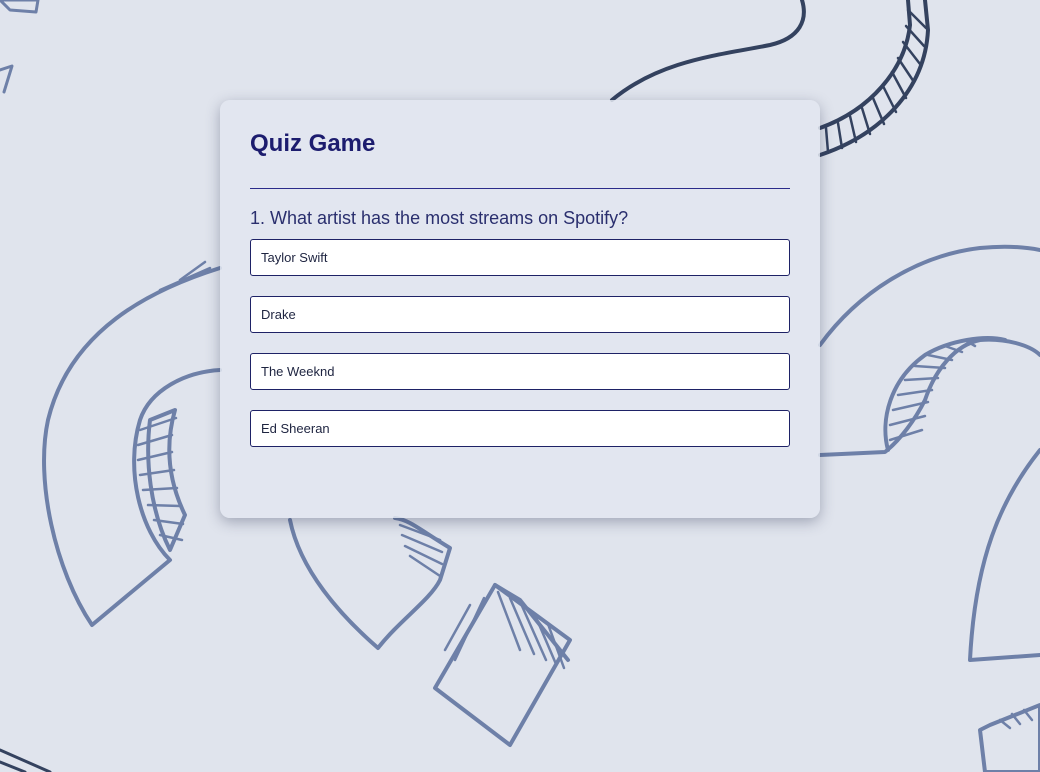 The image size is (1040, 772). I want to click on answer-option-taylor-swift: Taylor Swift, so click(520, 257).